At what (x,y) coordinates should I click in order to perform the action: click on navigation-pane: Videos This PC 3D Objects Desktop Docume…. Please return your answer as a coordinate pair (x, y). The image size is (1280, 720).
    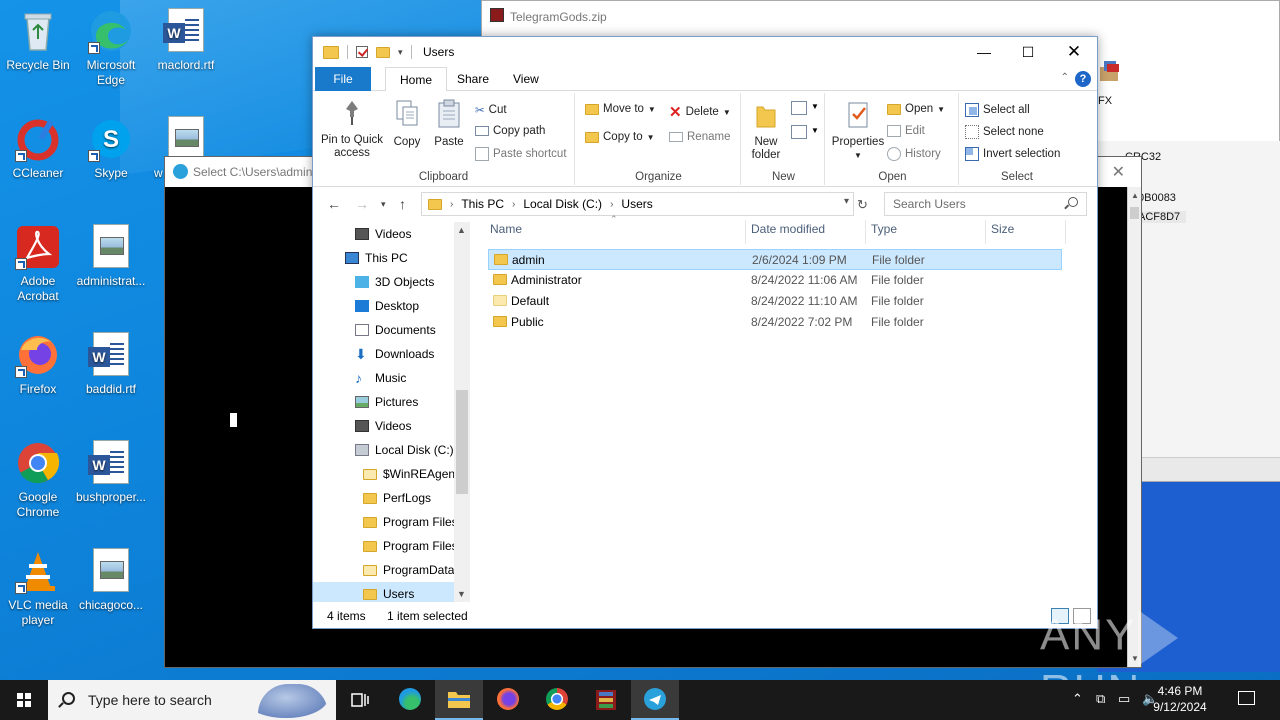
    Looking at the image, I should click on (391, 412).